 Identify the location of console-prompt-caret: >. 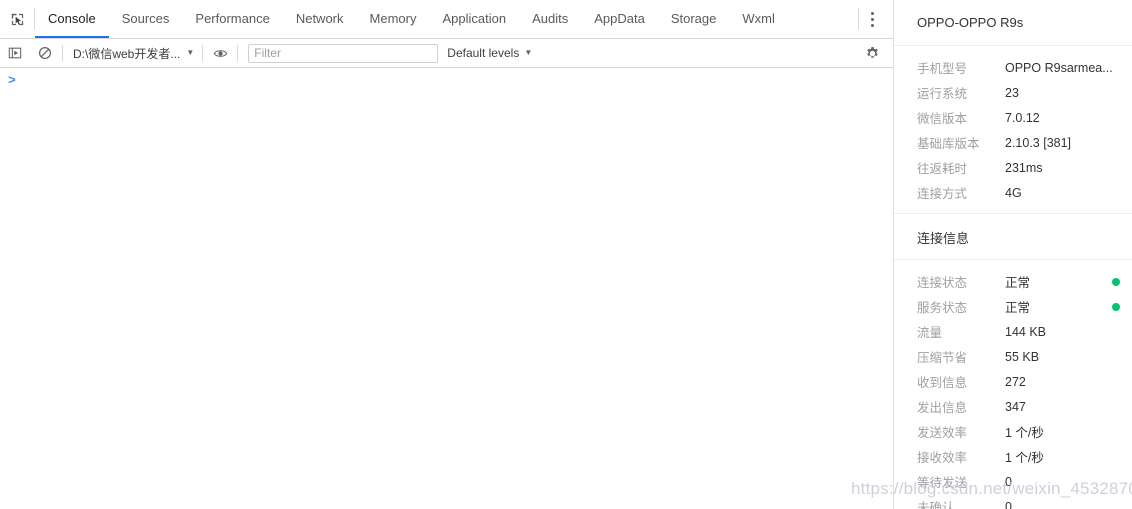
(12, 80).